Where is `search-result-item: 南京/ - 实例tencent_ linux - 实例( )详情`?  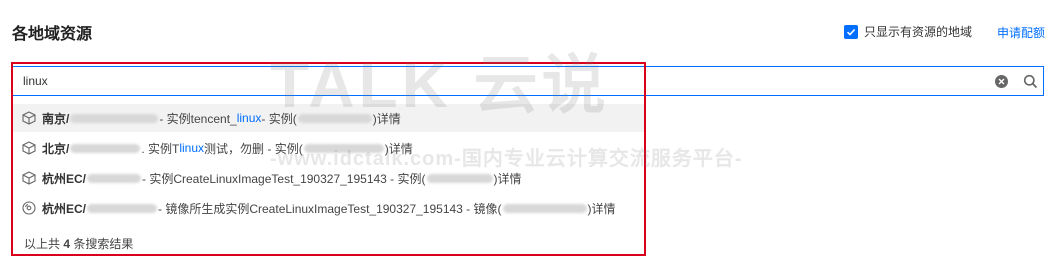
search-result-item: 南京/ - 实例tencent_ linux - 实例( )详情 is located at coordinates (328, 118).